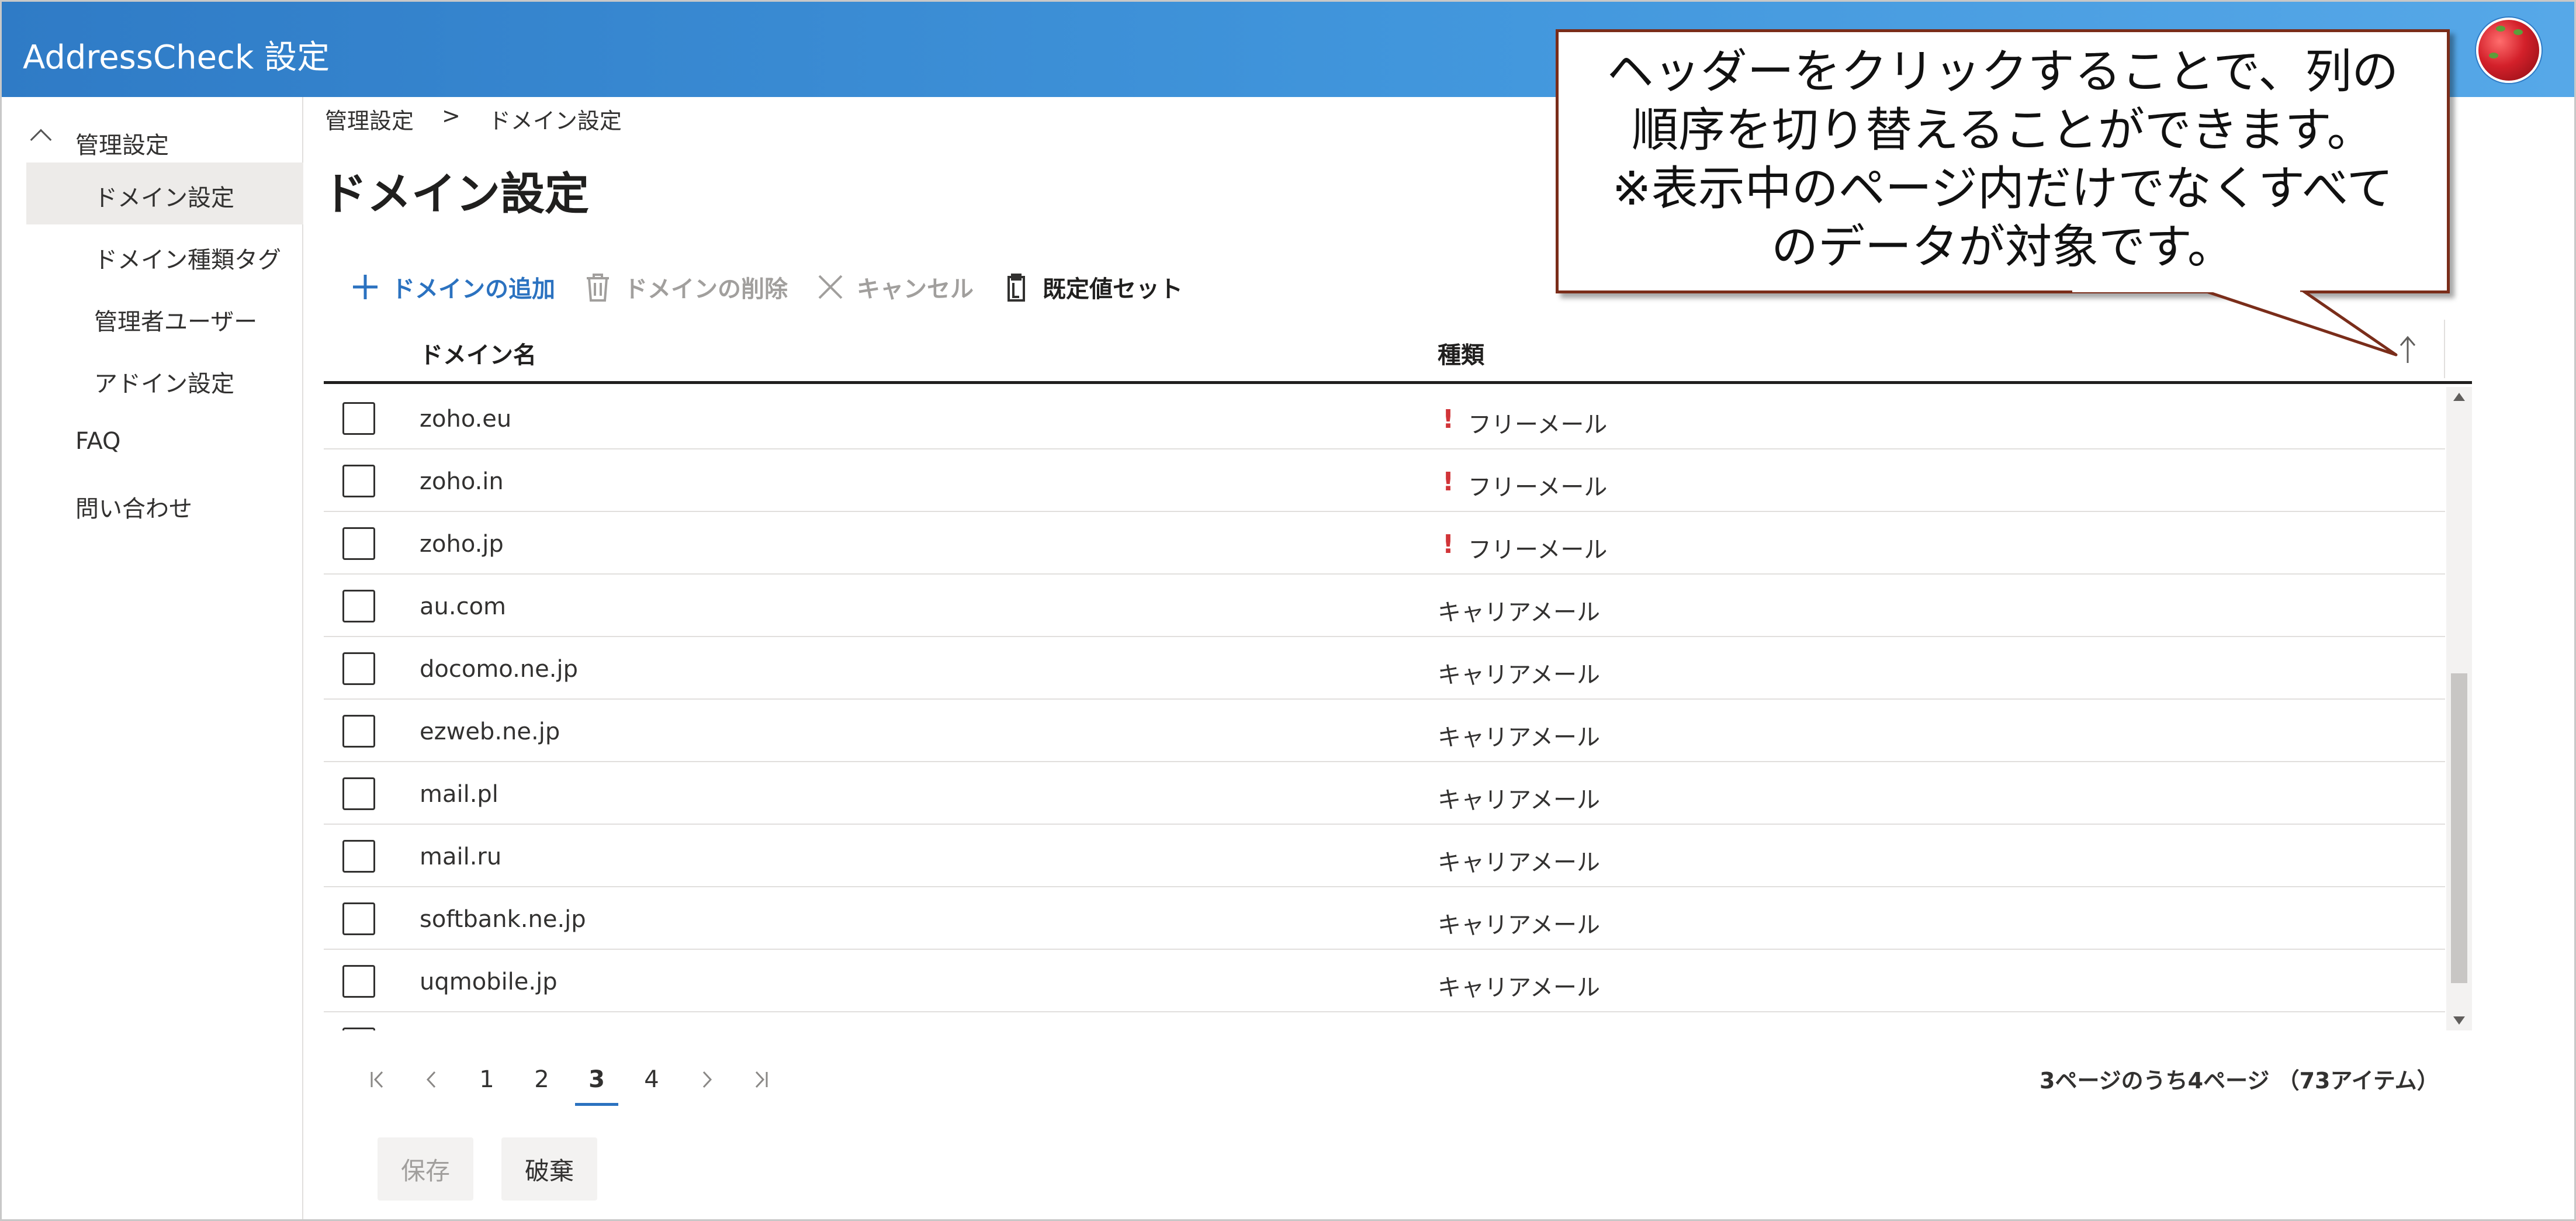  What do you see at coordinates (452, 287) in the screenshot?
I see `add-domain-button: ドメインの追加` at bounding box center [452, 287].